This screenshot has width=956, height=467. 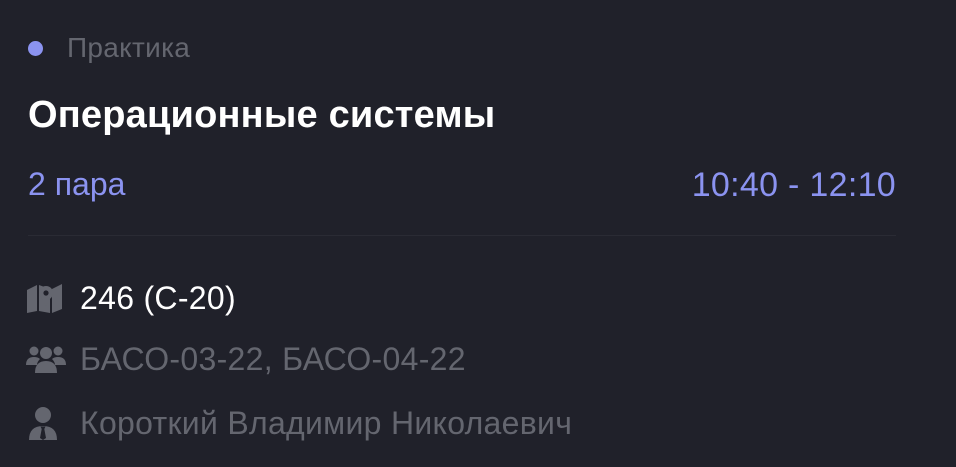 What do you see at coordinates (46, 423) in the screenshot?
I see `user-tie-icon` at bounding box center [46, 423].